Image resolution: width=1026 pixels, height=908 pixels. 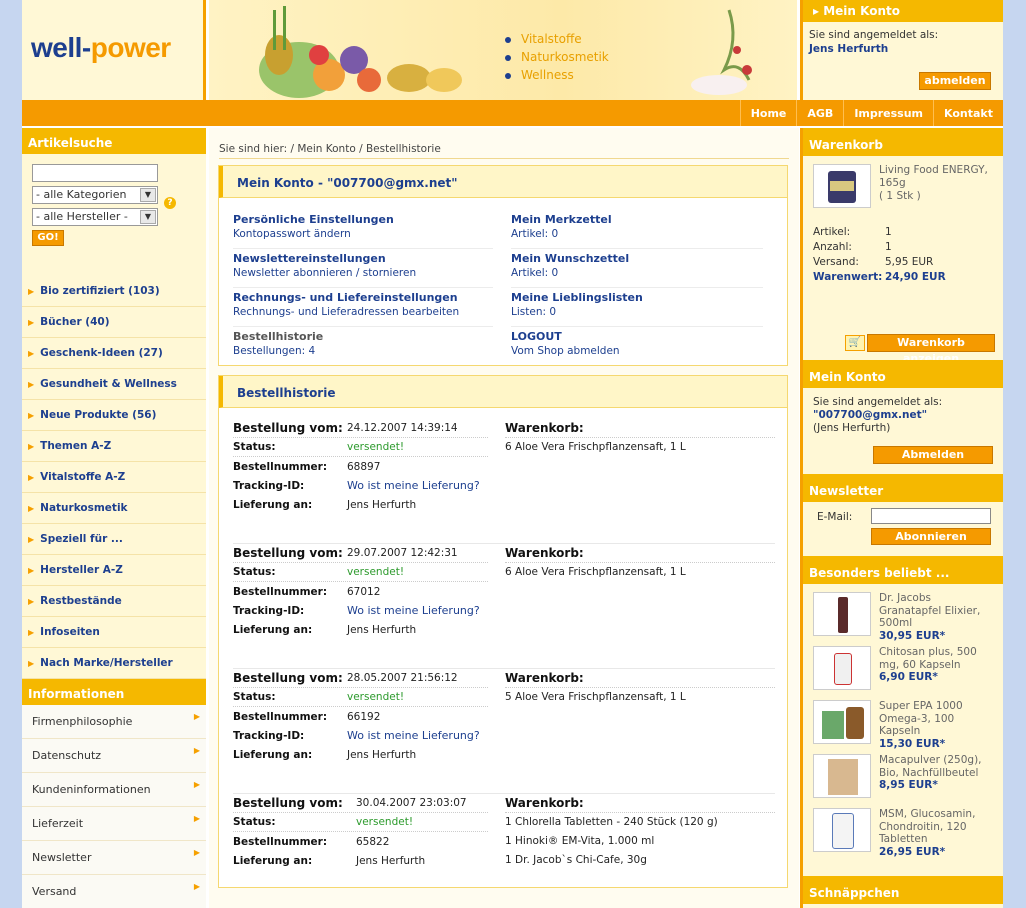 What do you see at coordinates (114, 891) in the screenshot?
I see `info-item: Versand ▶` at bounding box center [114, 891].